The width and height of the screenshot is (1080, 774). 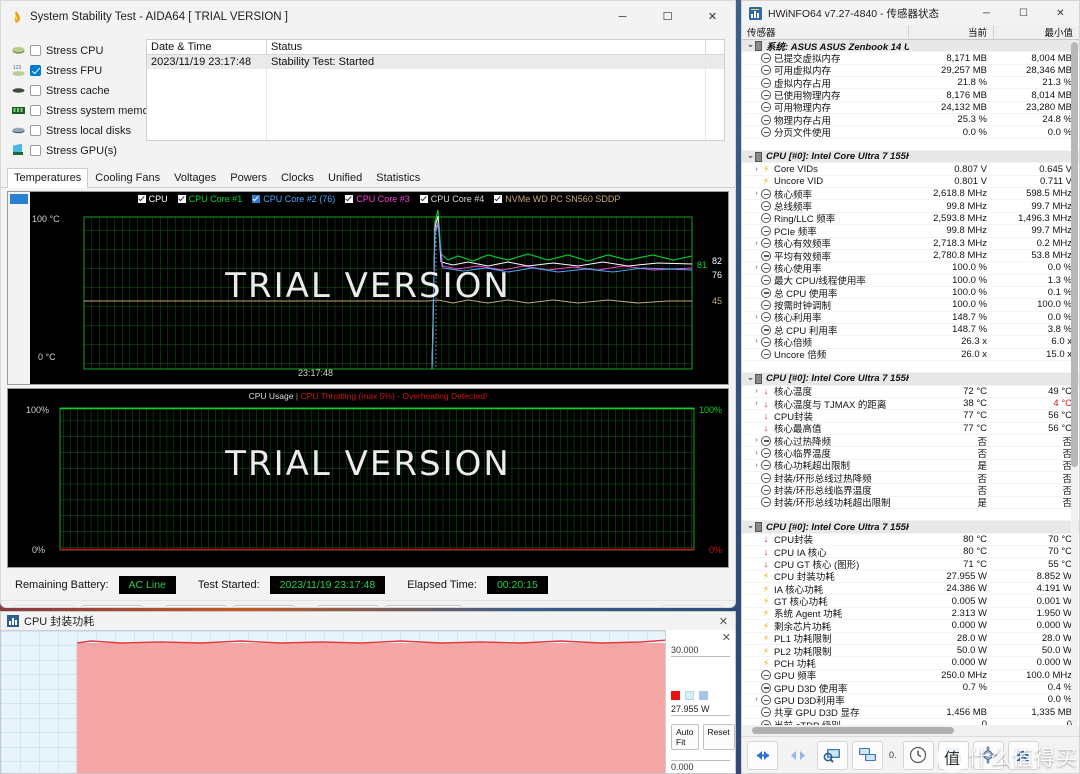 What do you see at coordinates (825, 32) in the screenshot?
I see `column-sensor: 传感器` at bounding box center [825, 32].